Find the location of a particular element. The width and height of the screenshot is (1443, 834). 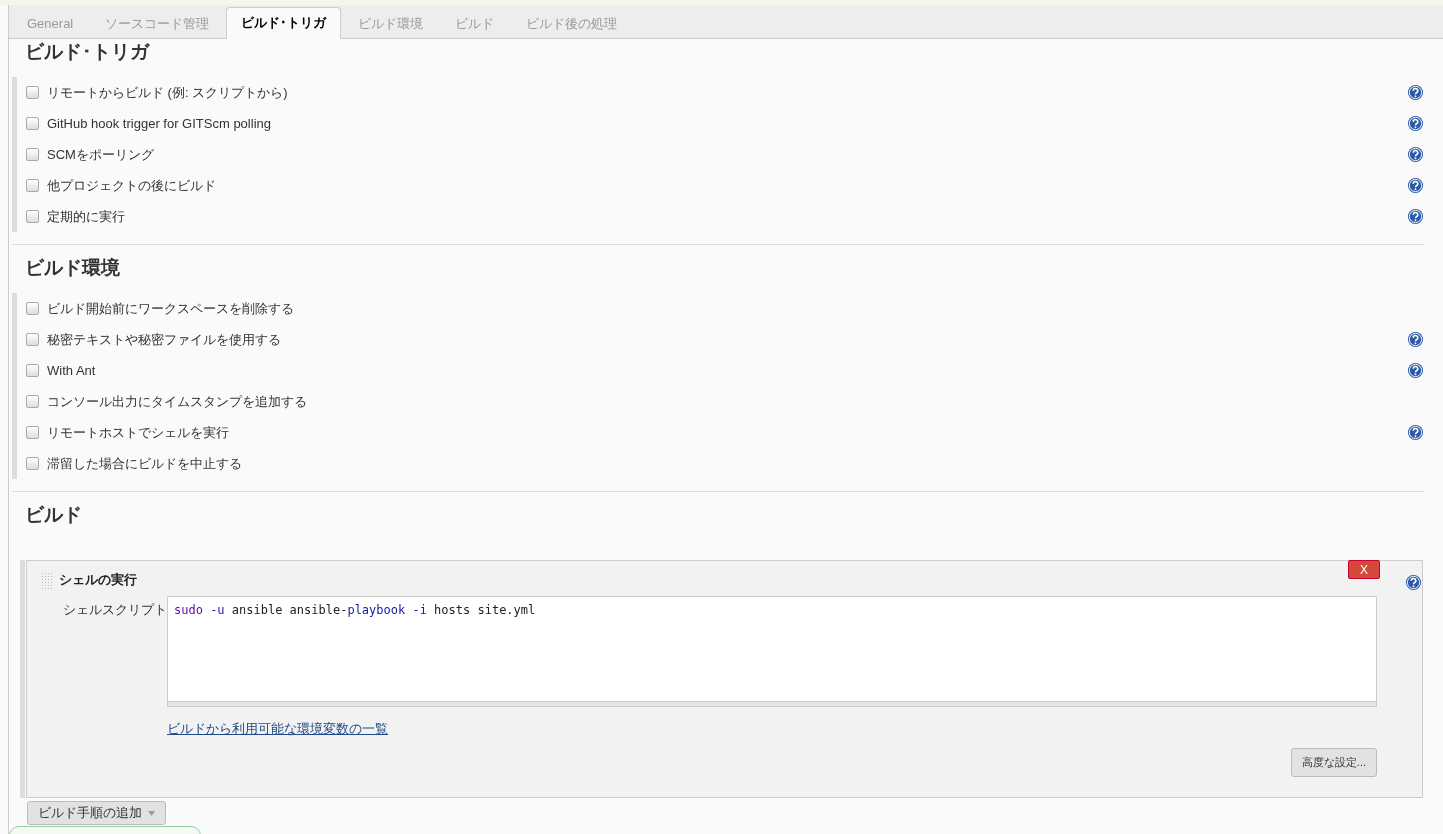

option-label: リモートホストでシェルを実行 is located at coordinates (138, 432).